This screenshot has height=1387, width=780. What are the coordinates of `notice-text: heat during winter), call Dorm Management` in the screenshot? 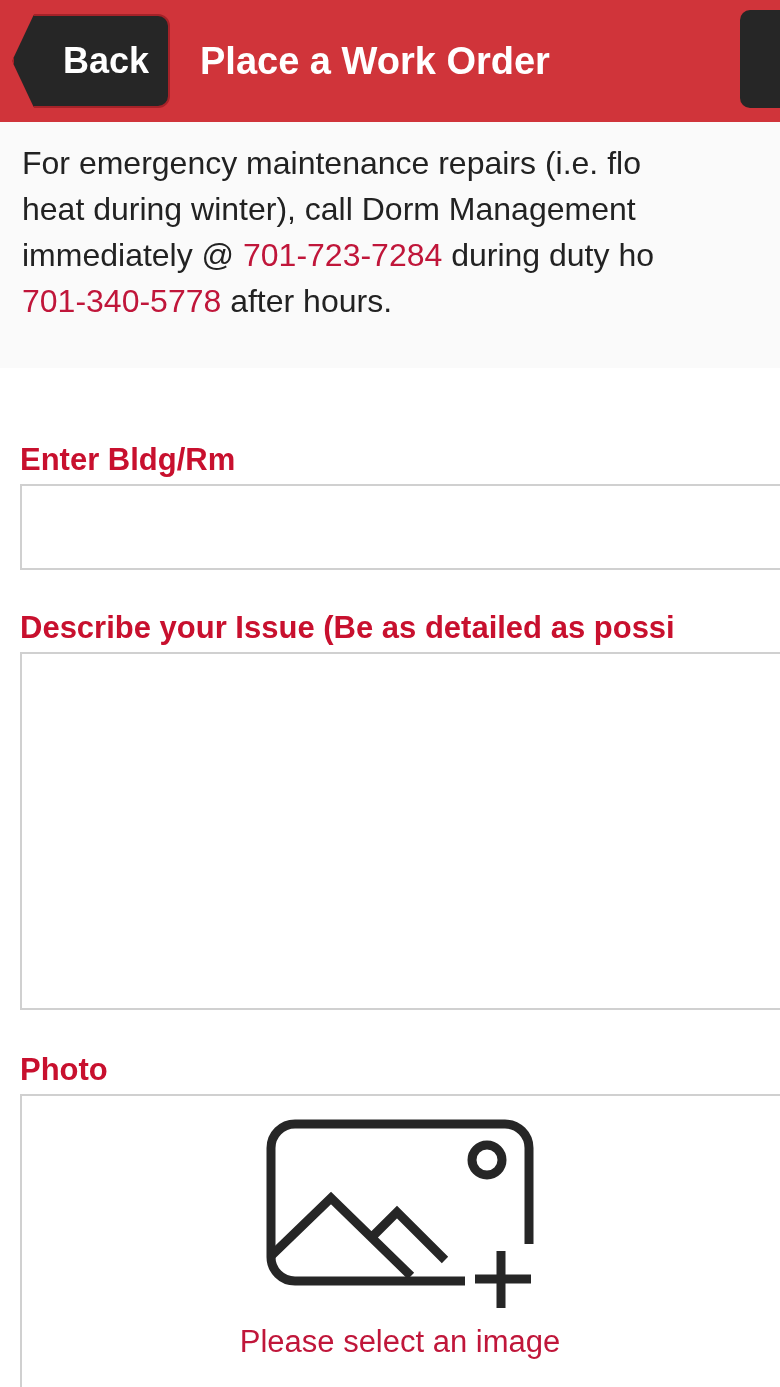 It's located at (329, 209).